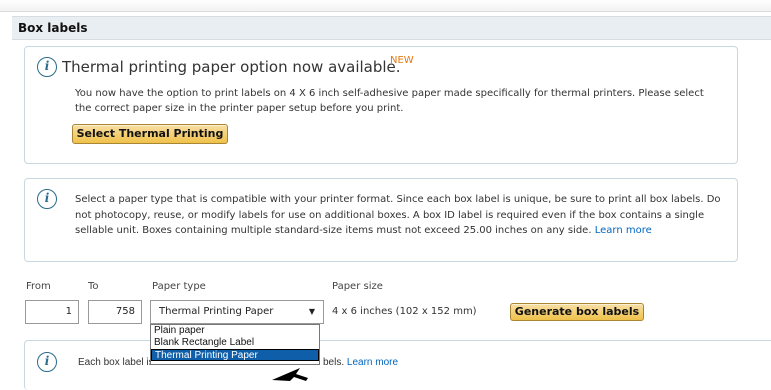 Image resolution: width=771 pixels, height=390 pixels. What do you see at coordinates (391, 28) in the screenshot?
I see `section-header: Box labels` at bounding box center [391, 28].